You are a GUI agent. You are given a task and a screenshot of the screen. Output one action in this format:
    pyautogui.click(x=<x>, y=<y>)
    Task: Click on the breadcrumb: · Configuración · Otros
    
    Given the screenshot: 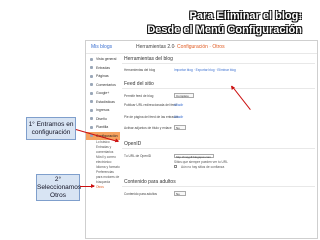 What is the action you would take?
    pyautogui.click(x=199, y=47)
    